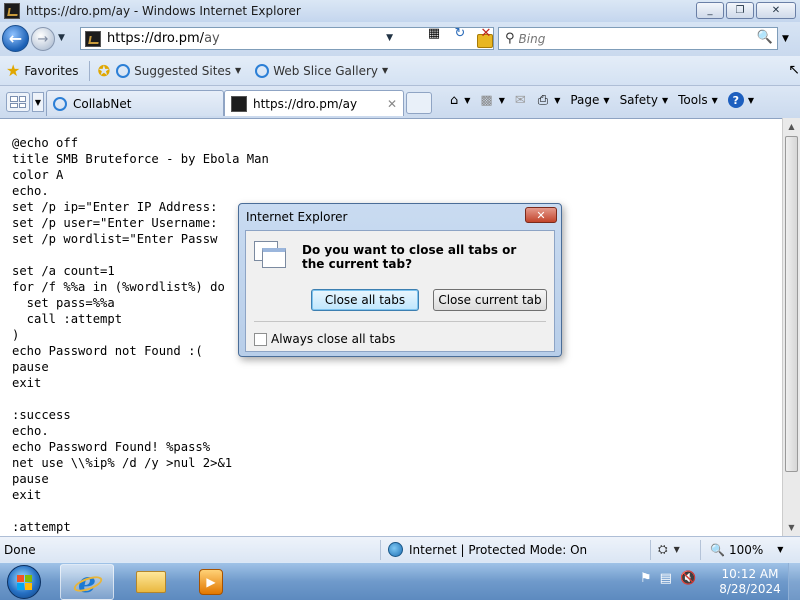 This screenshot has width=800, height=600. What do you see at coordinates (324, 339) in the screenshot?
I see `always-close-row: Always close all tabs` at bounding box center [324, 339].